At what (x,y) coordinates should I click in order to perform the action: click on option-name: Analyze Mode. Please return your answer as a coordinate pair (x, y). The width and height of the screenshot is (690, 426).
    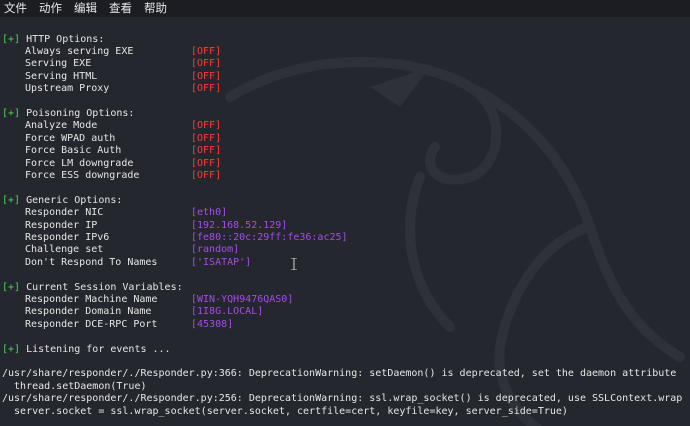
    Looking at the image, I should click on (61, 126).